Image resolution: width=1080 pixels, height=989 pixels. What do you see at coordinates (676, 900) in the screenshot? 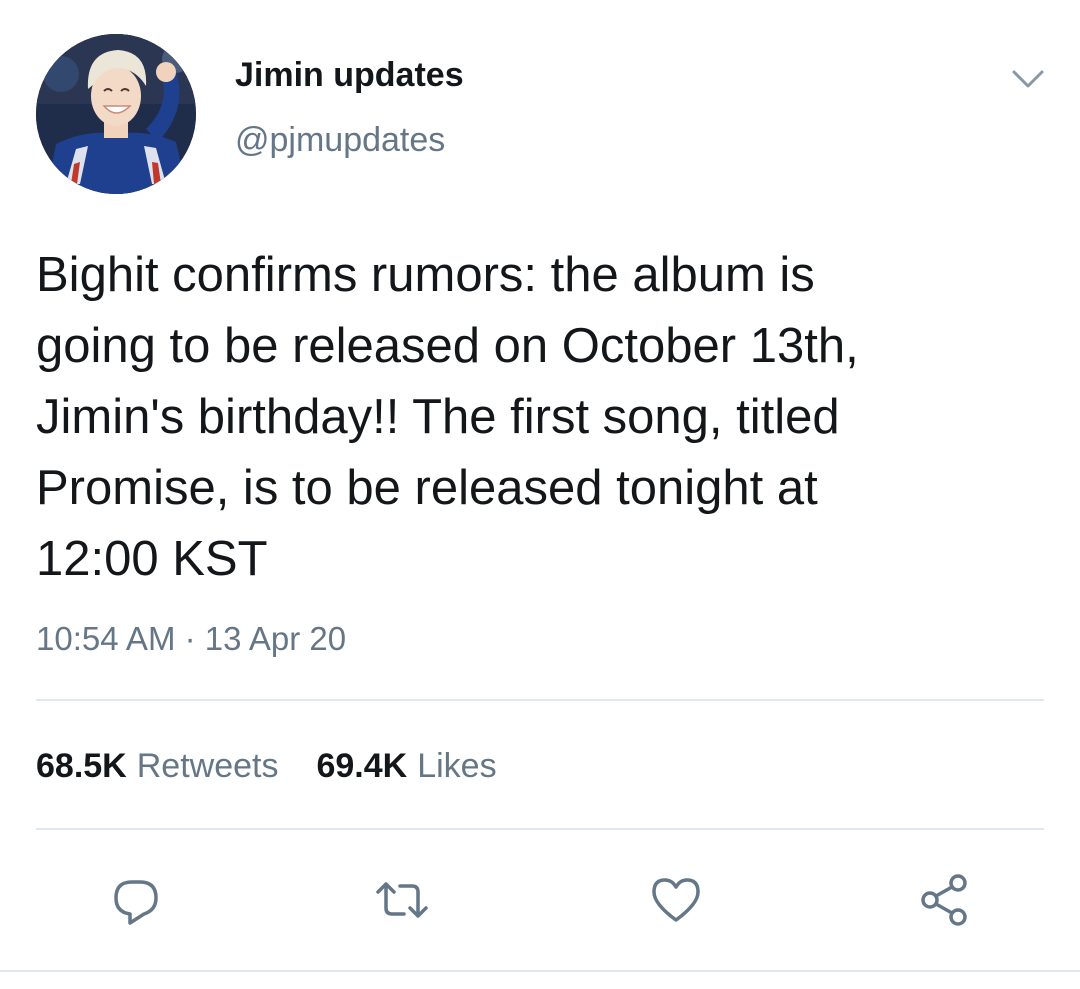
I see `heart-icon` at bounding box center [676, 900].